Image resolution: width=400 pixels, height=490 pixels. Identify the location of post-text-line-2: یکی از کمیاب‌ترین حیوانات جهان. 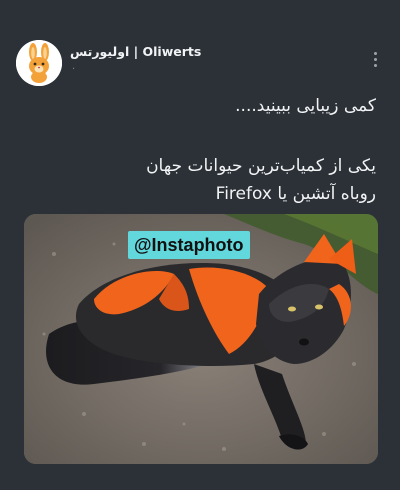
(261, 166).